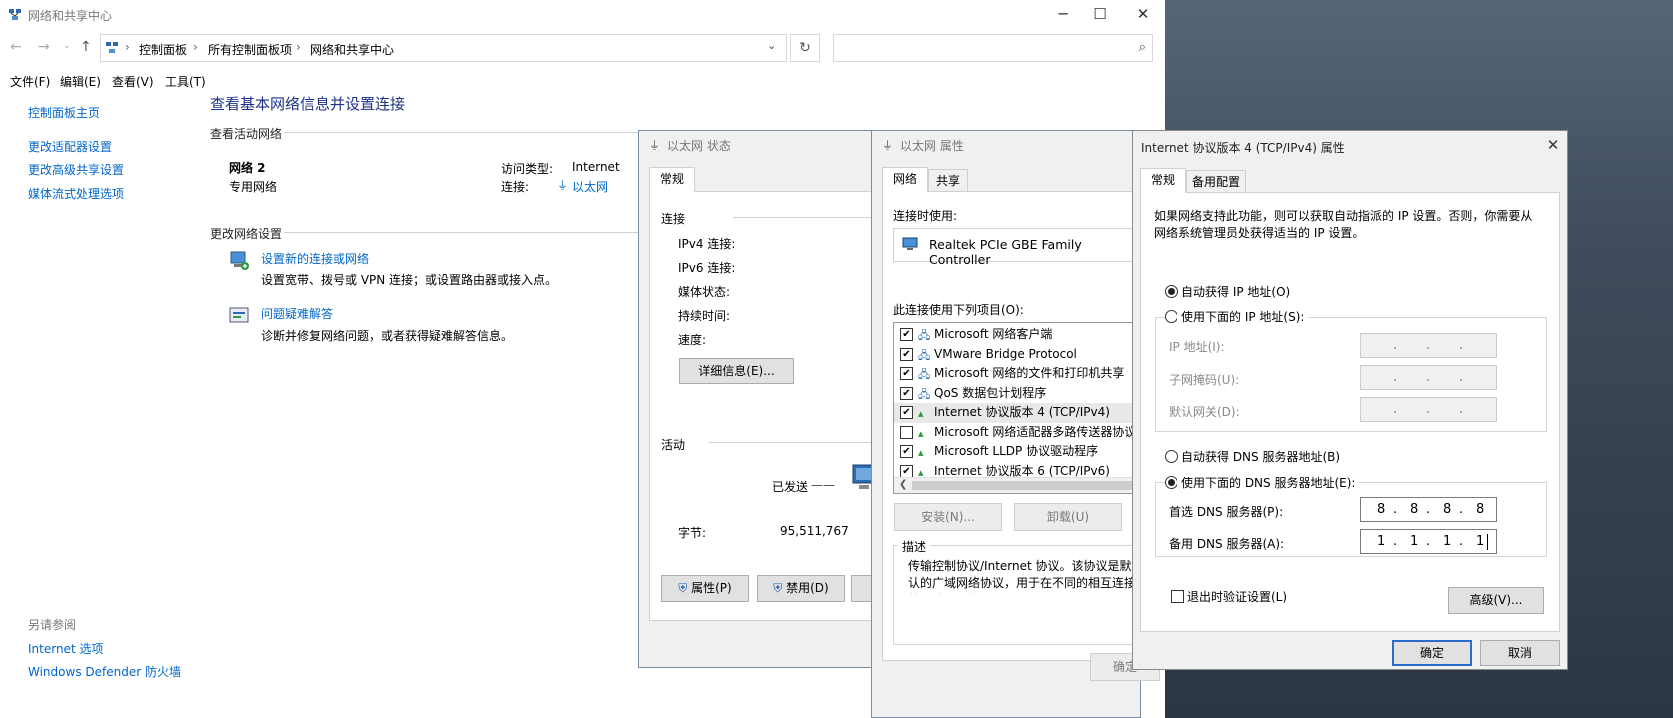 The height and width of the screenshot is (718, 1673). What do you see at coordinates (1260, 456) in the screenshot?
I see `auto-dns-label: 自动获得 DNS 服务器地址(B)` at bounding box center [1260, 456].